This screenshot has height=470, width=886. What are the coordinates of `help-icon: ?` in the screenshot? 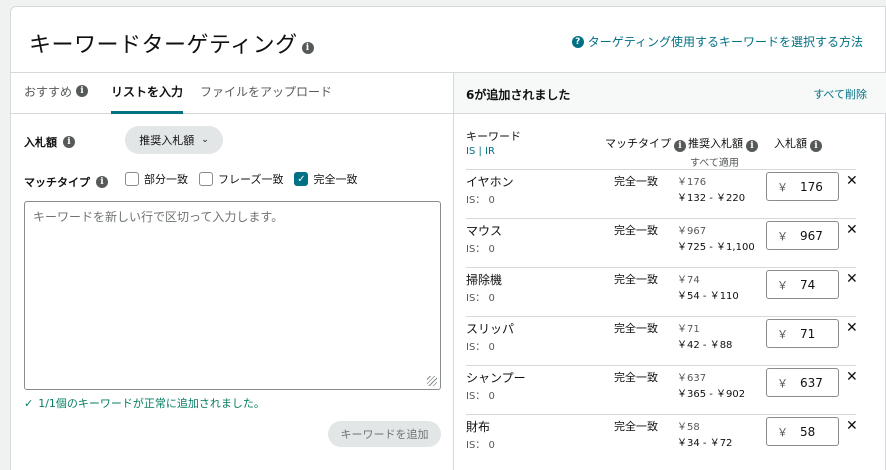 It's located at (577, 41).